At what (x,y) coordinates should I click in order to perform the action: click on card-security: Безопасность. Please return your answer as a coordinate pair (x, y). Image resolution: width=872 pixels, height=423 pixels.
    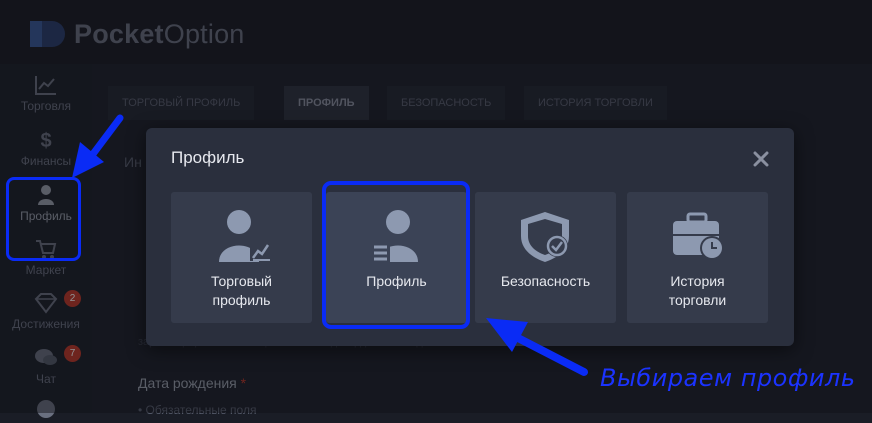
    Looking at the image, I should click on (545, 257).